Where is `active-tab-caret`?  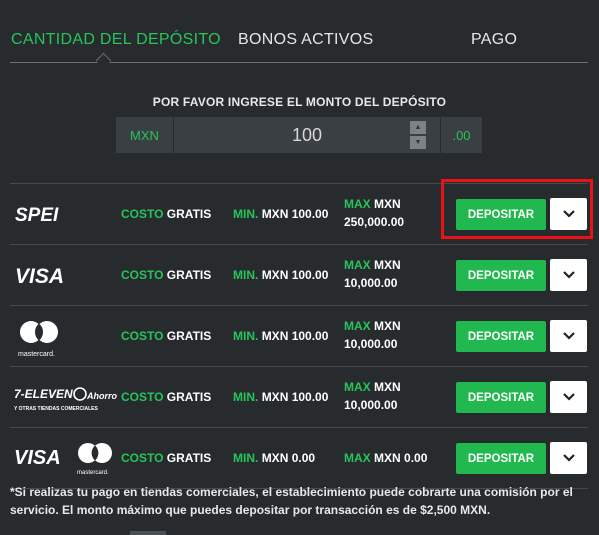 active-tab-caret is located at coordinates (103, 60).